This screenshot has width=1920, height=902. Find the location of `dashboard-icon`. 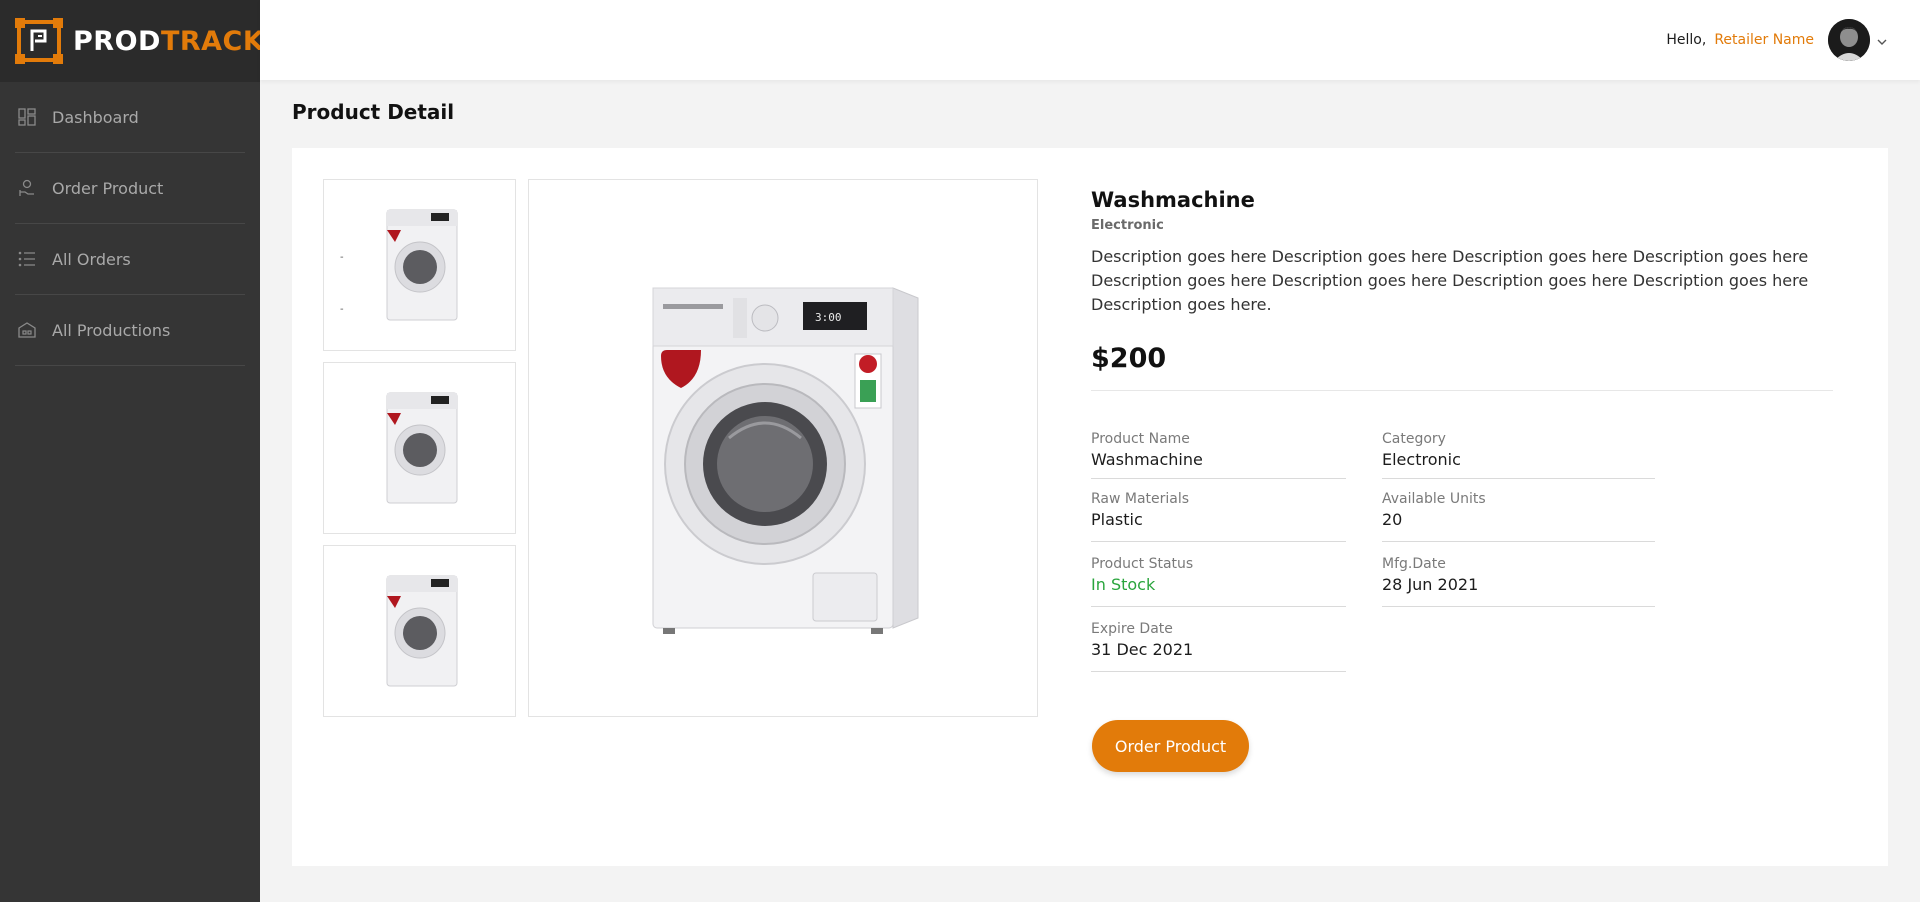

dashboard-icon is located at coordinates (27, 117).